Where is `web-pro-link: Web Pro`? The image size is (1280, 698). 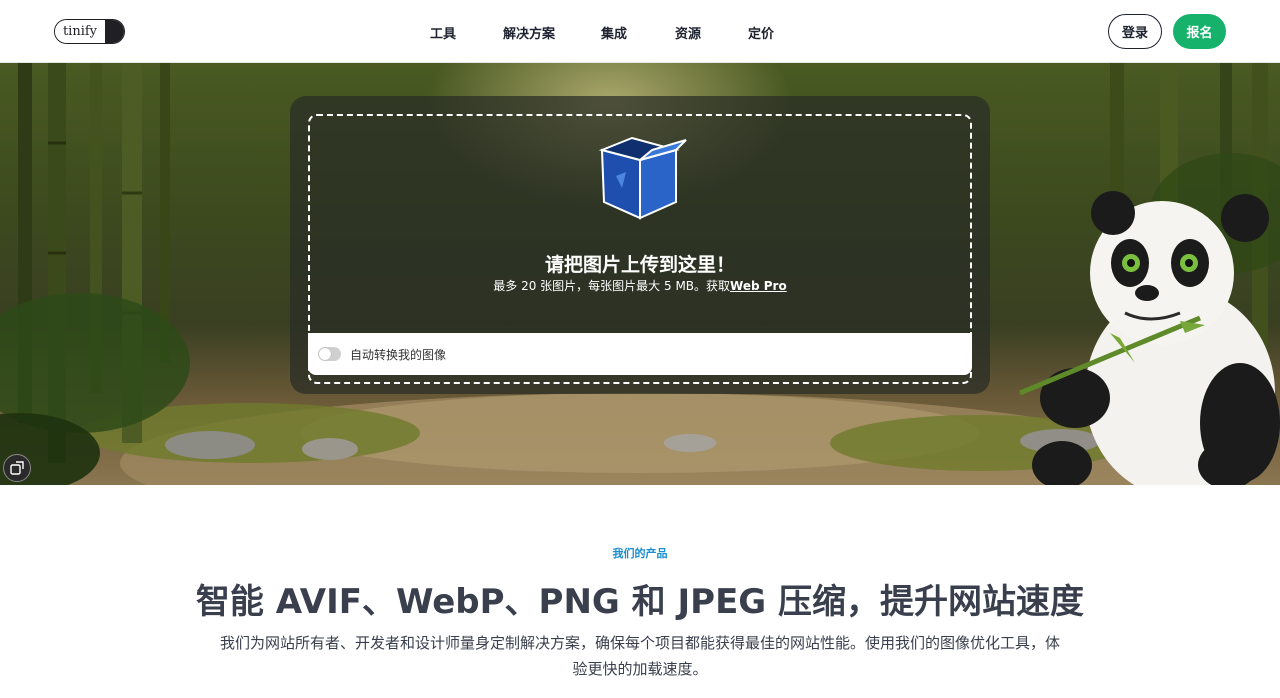
web-pro-link: Web Pro is located at coordinates (758, 286).